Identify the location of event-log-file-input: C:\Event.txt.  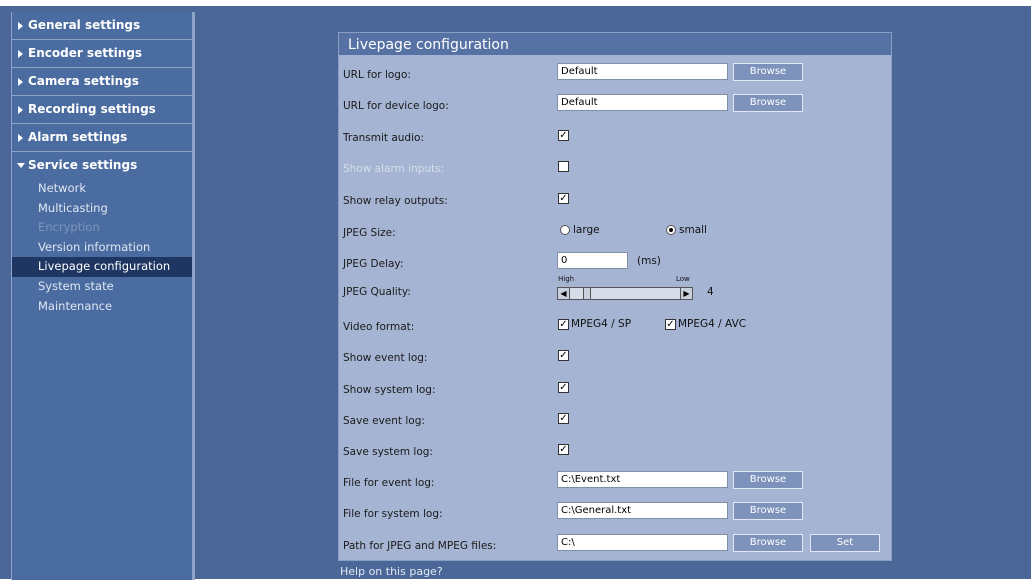
(642, 479).